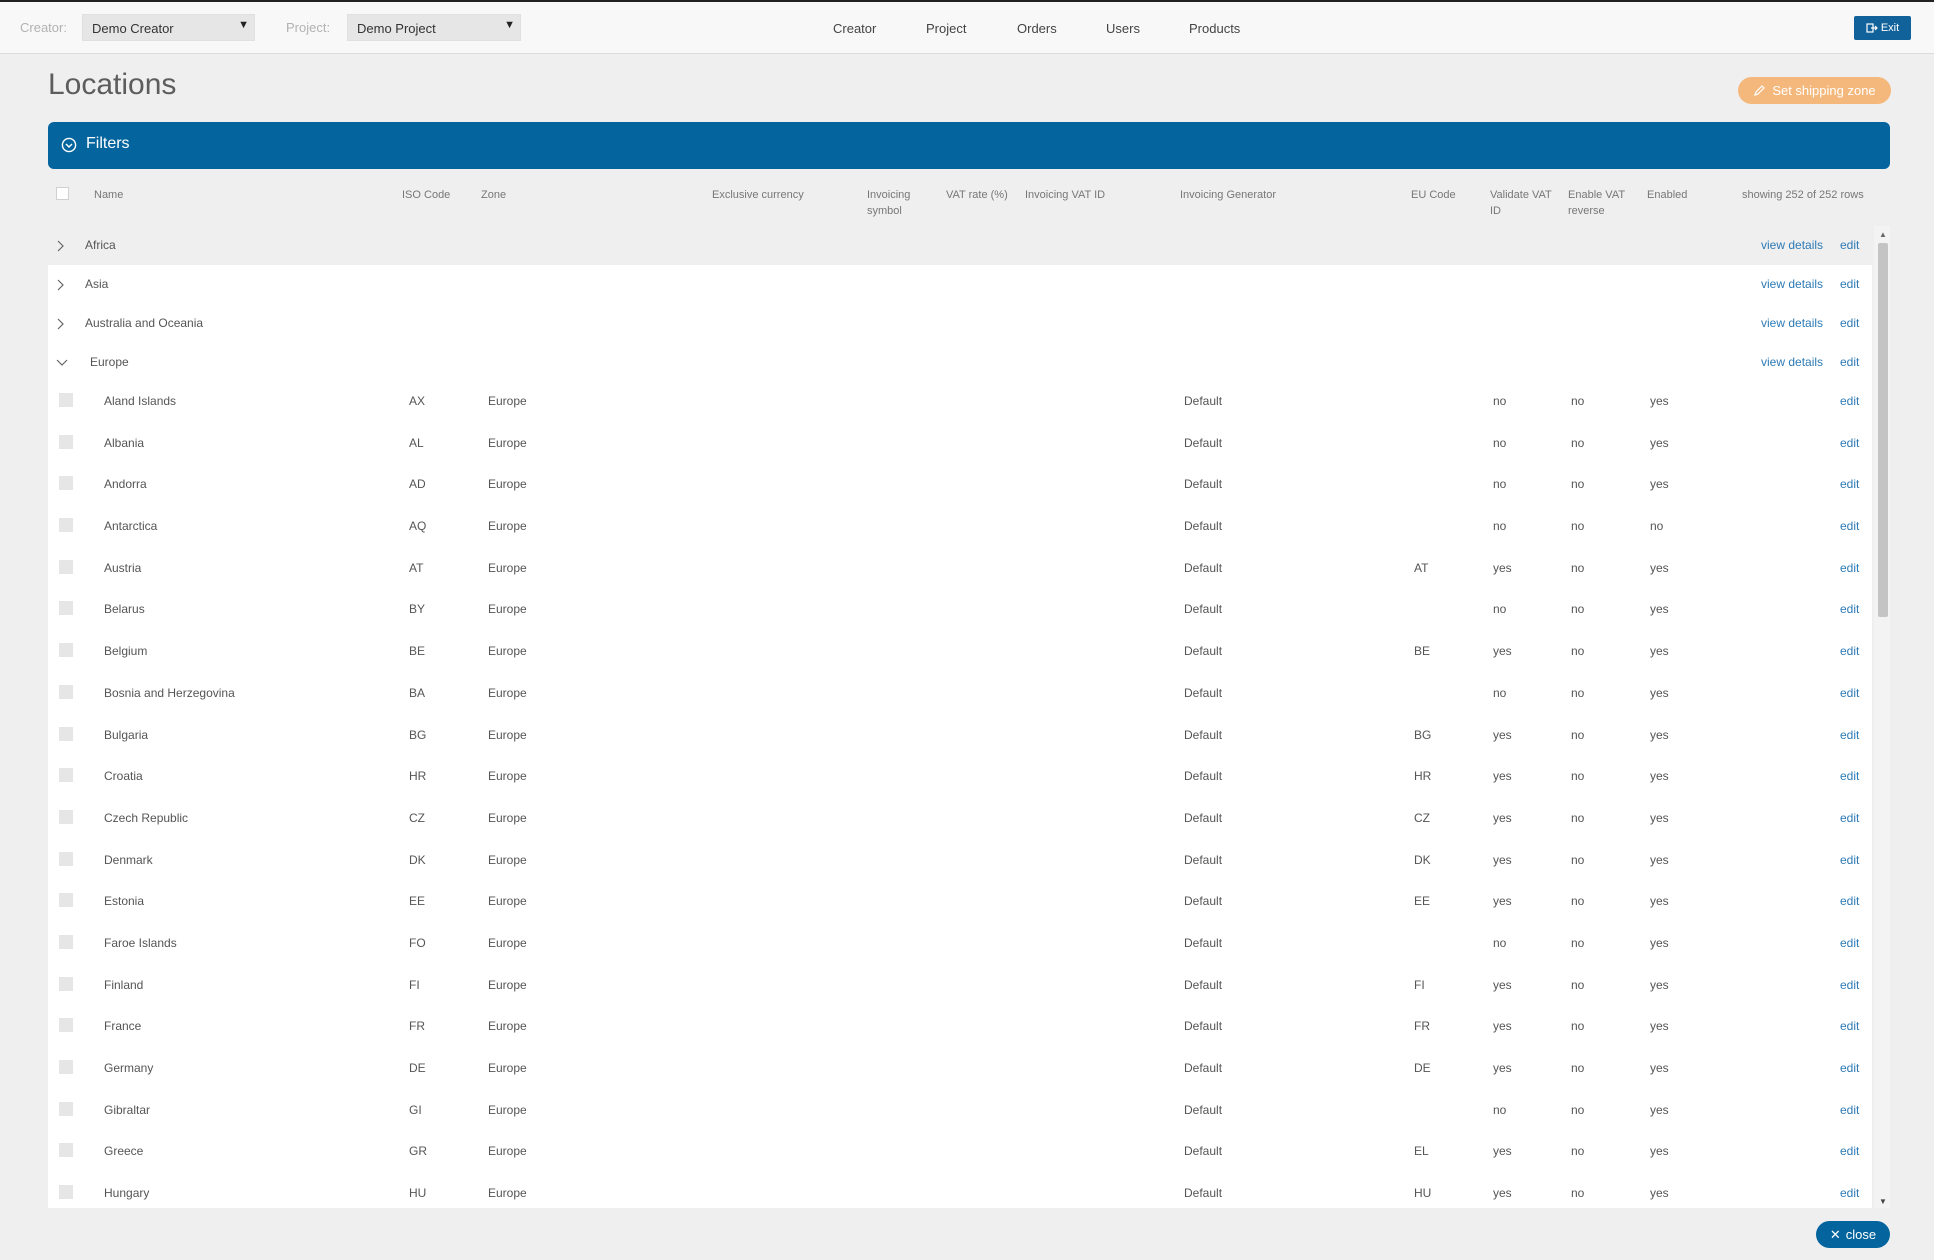 This screenshot has height=1260, width=1934. I want to click on creator-select: Demo Creator ▼, so click(168, 27).